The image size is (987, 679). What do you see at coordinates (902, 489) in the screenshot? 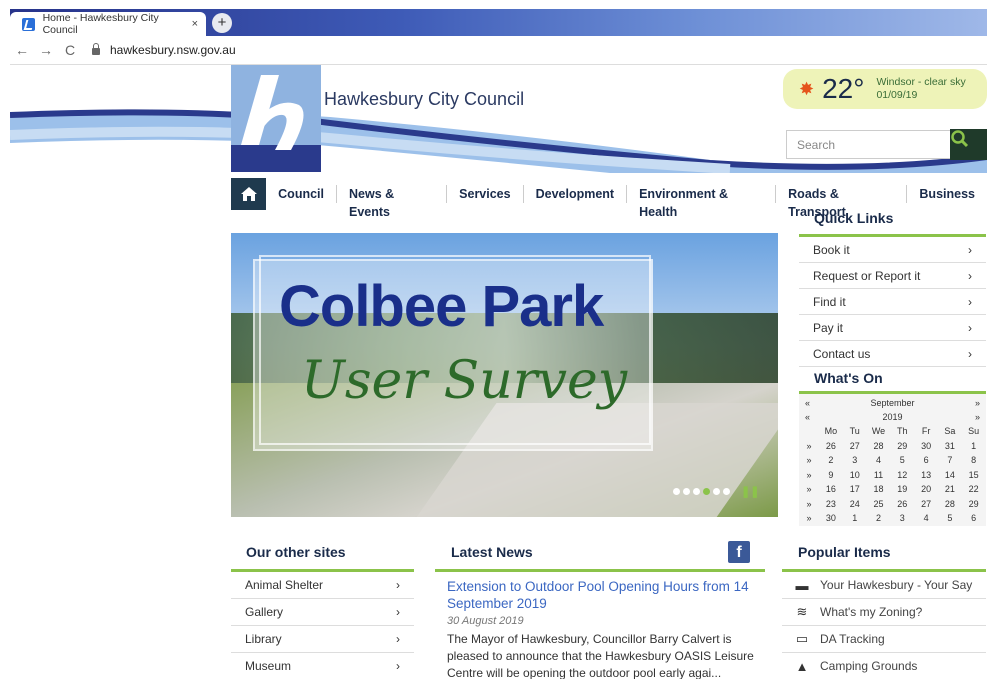
I see `calendar-day: 19` at bounding box center [902, 489].